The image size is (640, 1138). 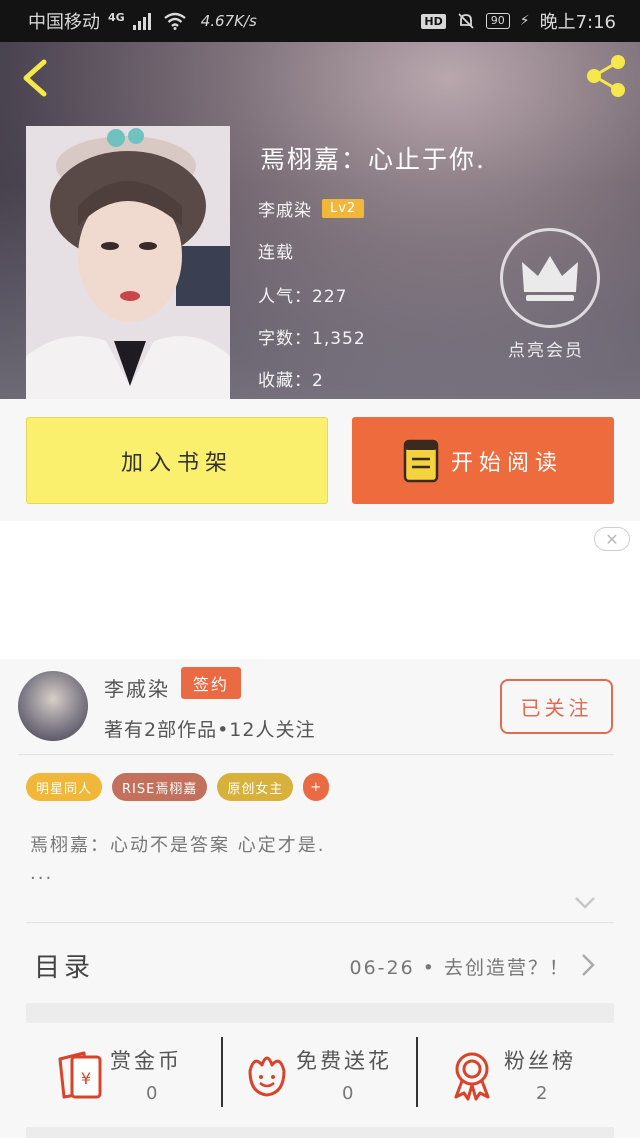 I want to click on start-reading-button: 开始阅读, so click(x=483, y=460).